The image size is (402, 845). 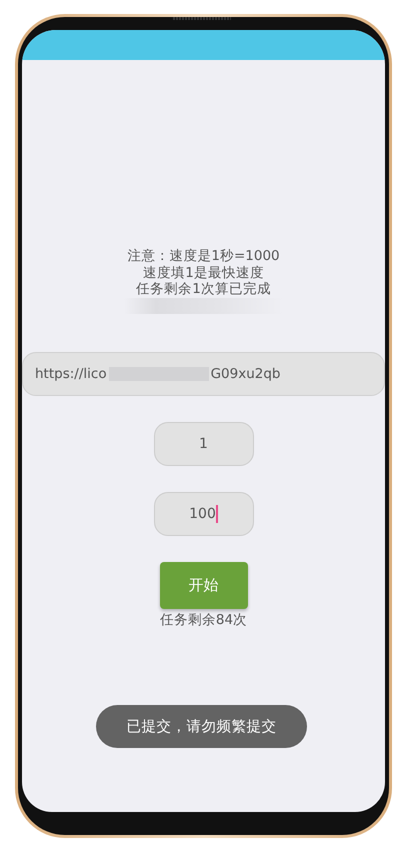 What do you see at coordinates (203, 289) in the screenshot?
I see `notice-text: 任务剩余1次算已完成` at bounding box center [203, 289].